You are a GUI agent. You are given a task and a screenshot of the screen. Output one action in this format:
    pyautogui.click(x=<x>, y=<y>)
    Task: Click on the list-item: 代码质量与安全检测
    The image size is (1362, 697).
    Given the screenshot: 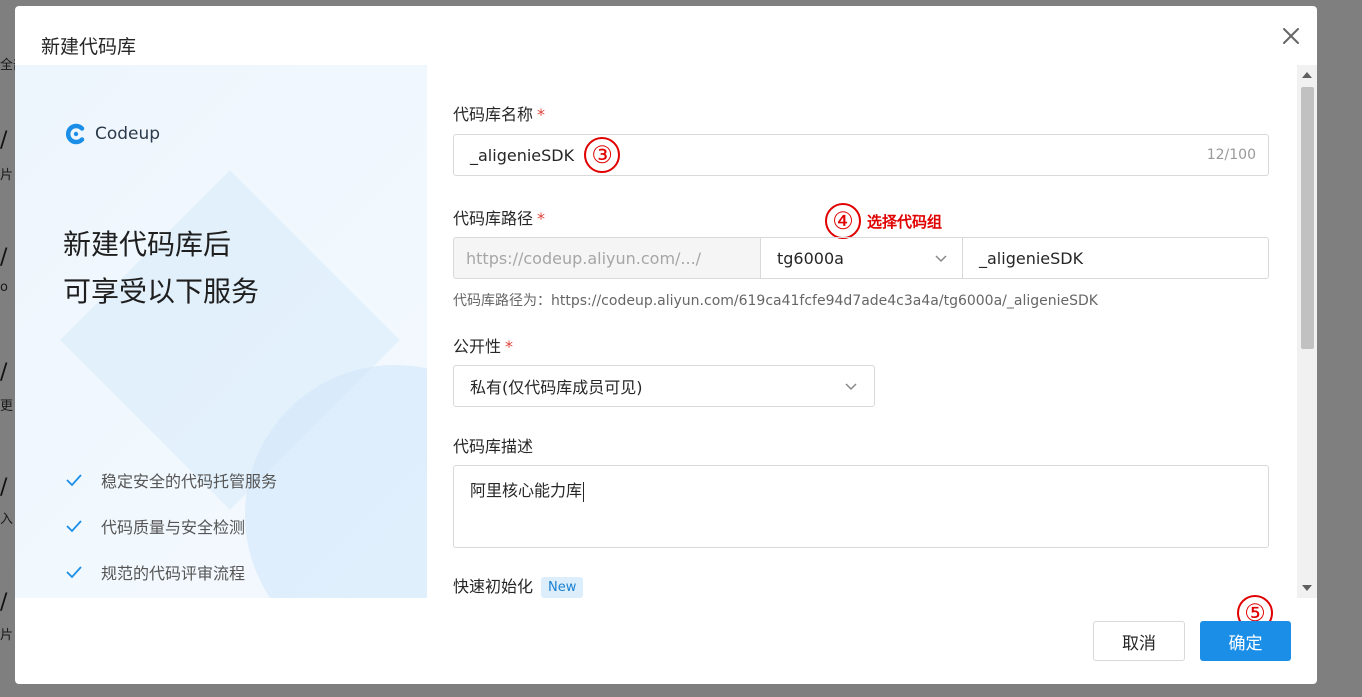 What is the action you would take?
    pyautogui.click(x=171, y=526)
    